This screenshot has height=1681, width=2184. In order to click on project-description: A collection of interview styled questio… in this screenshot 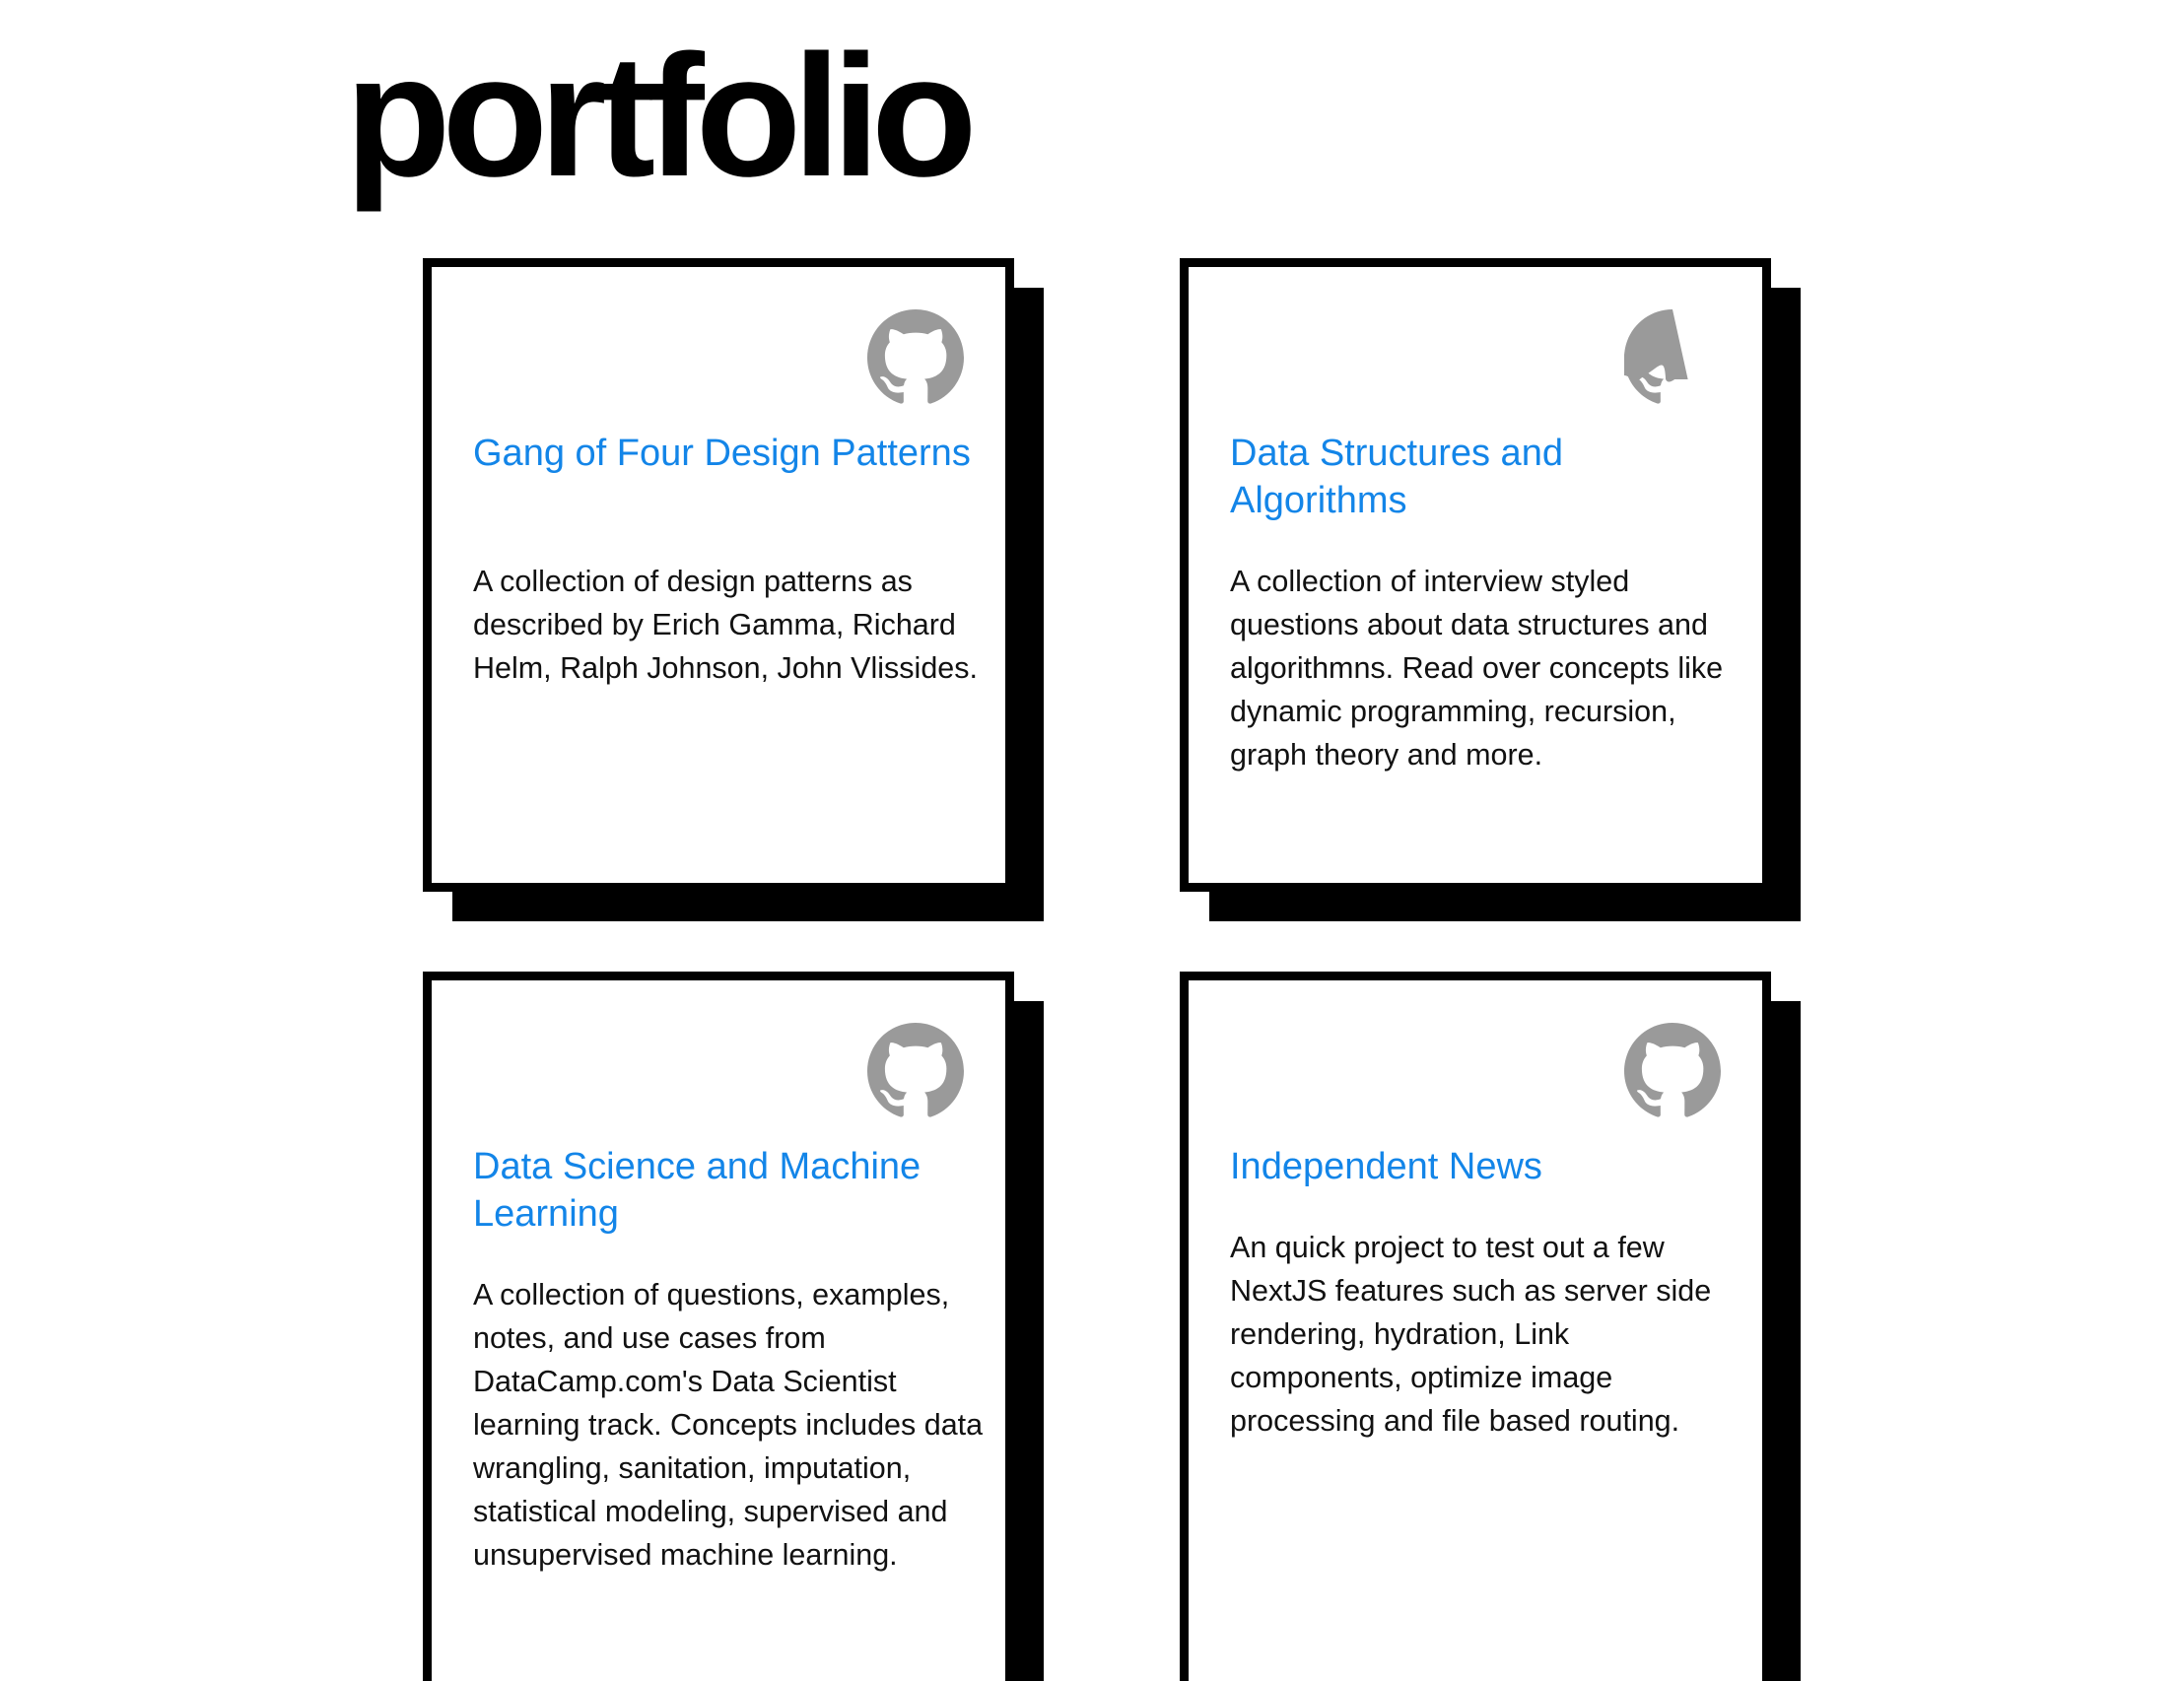, I will do `click(1477, 668)`.